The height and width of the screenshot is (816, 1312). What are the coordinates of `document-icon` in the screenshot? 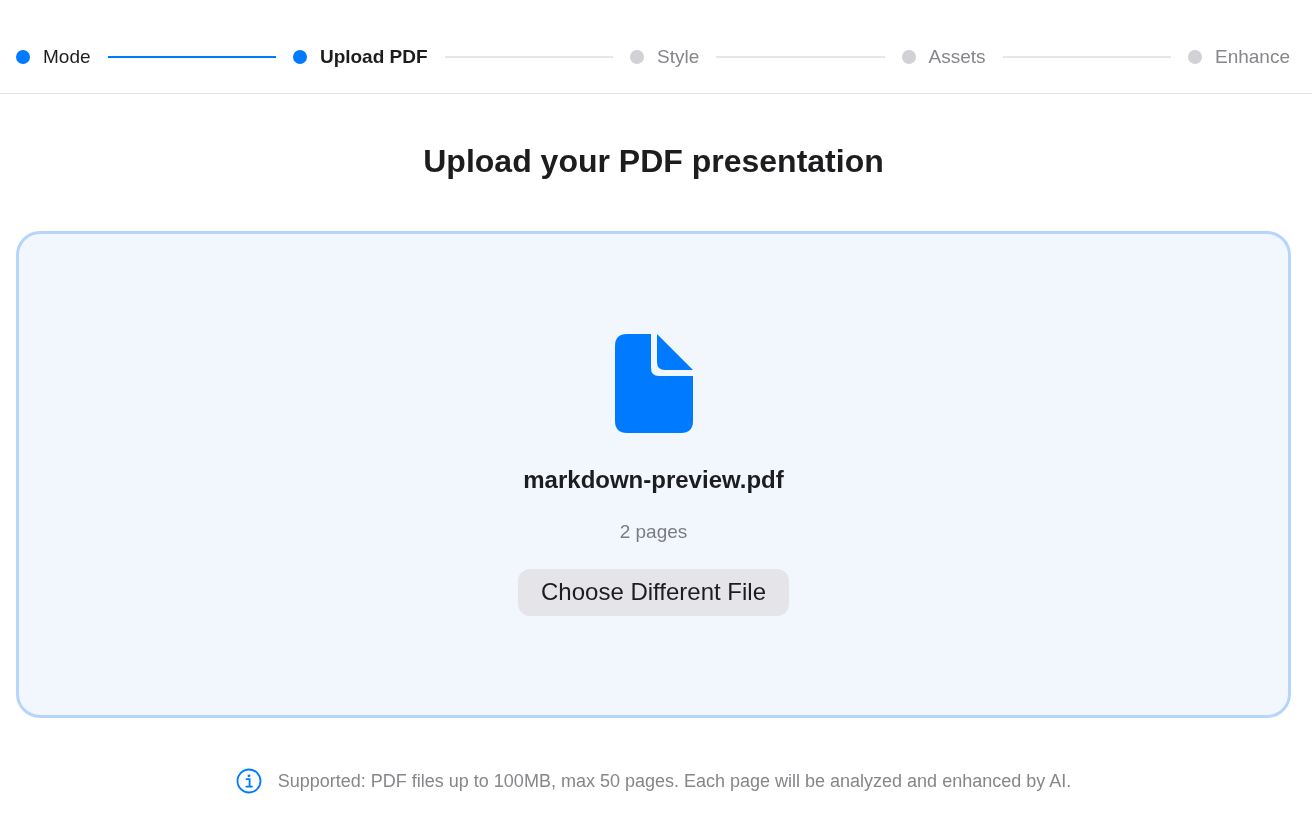 It's located at (653, 383).